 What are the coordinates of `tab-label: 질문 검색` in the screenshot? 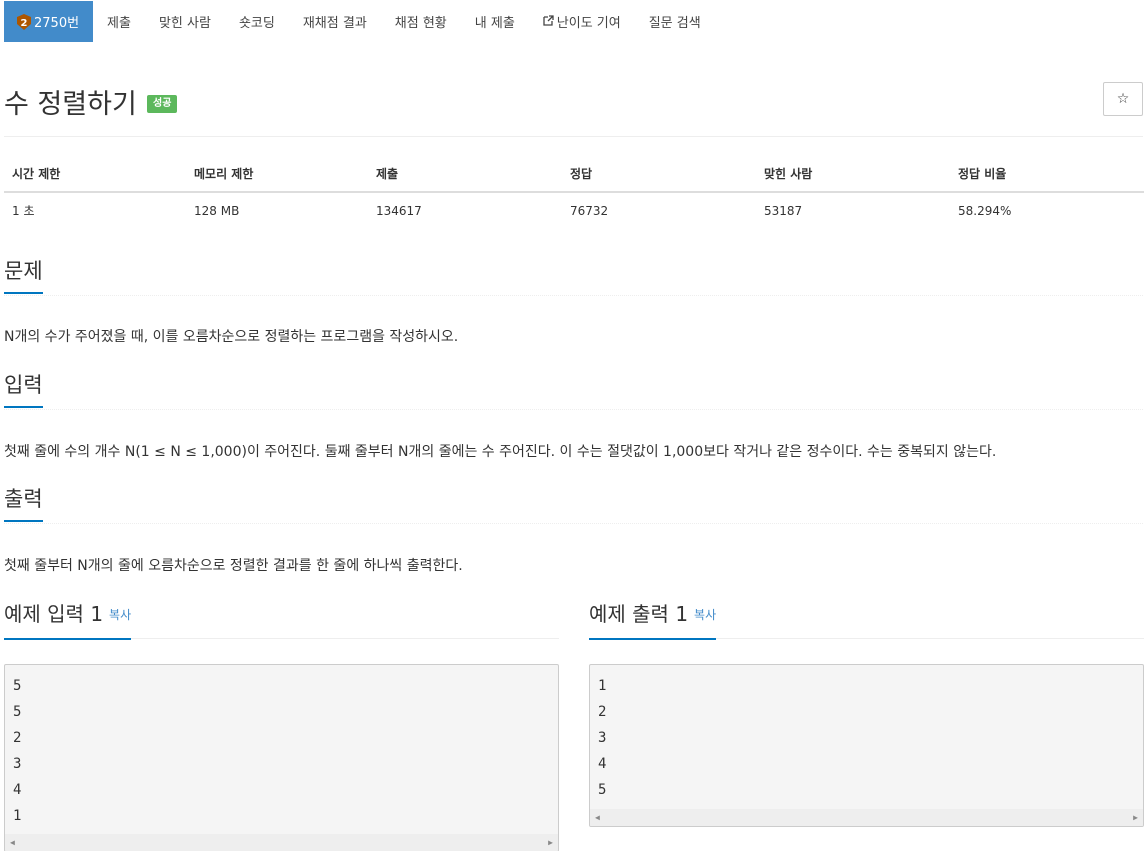 It's located at (674, 23).